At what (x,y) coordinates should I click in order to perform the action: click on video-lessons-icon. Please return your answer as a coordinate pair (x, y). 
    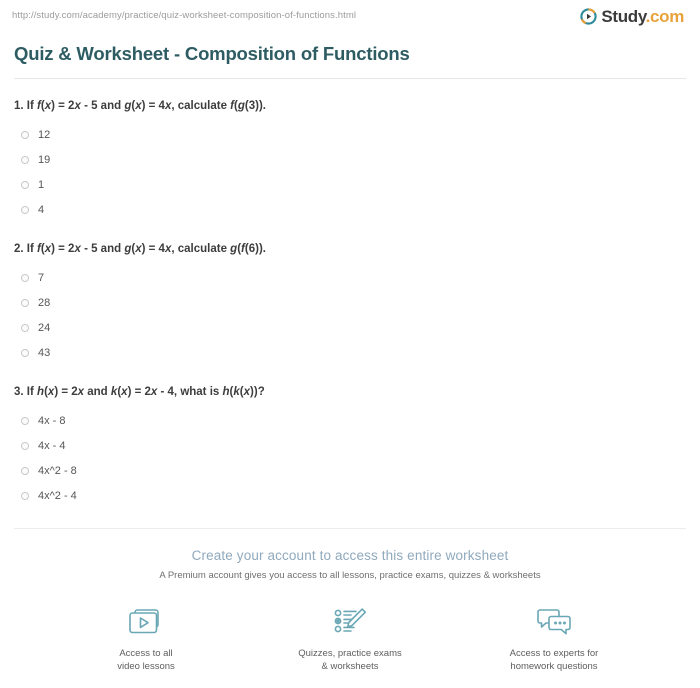
    Looking at the image, I should click on (146, 622).